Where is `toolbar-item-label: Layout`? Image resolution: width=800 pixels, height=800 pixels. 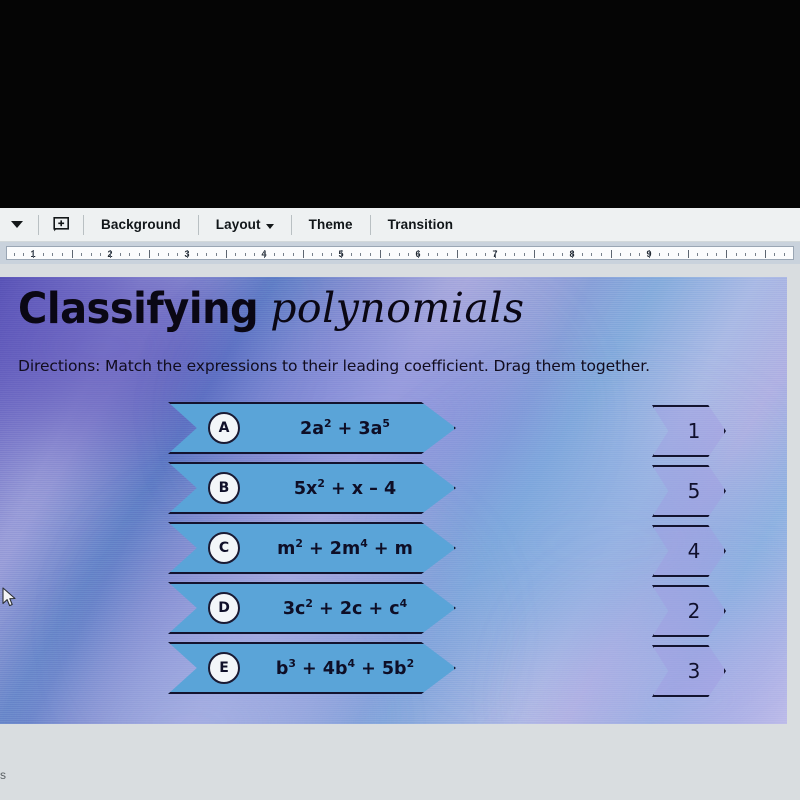
toolbar-item-label: Layout is located at coordinates (238, 224).